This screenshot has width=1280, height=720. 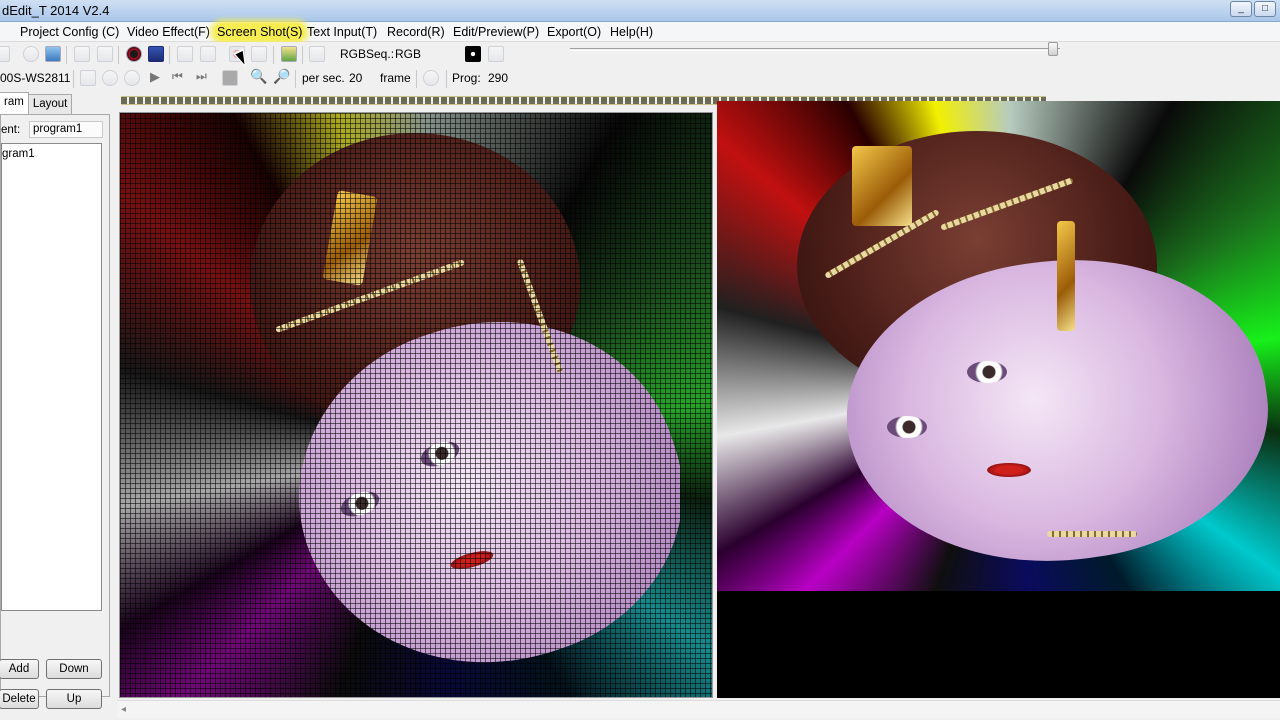 I want to click on window-title: dEdit_T 2014 V2.4, so click(x=56, y=10).